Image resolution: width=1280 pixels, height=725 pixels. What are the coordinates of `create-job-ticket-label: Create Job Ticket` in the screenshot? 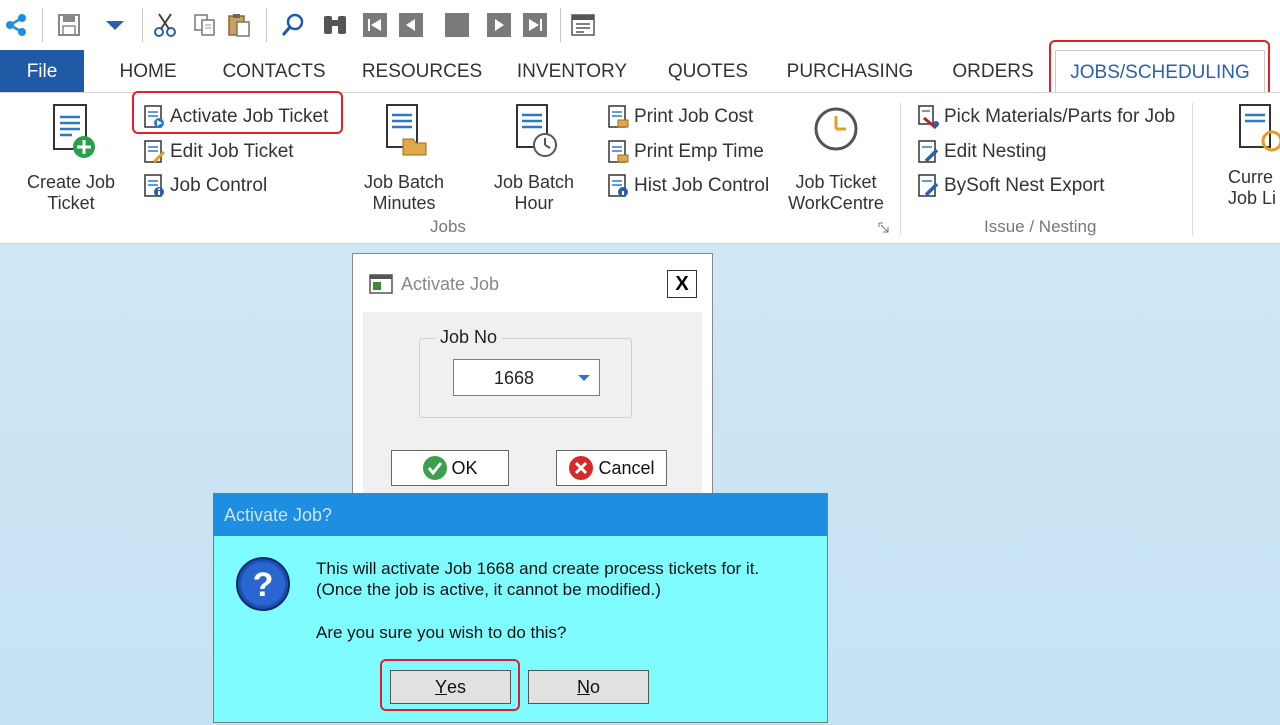 It's located at (71, 192).